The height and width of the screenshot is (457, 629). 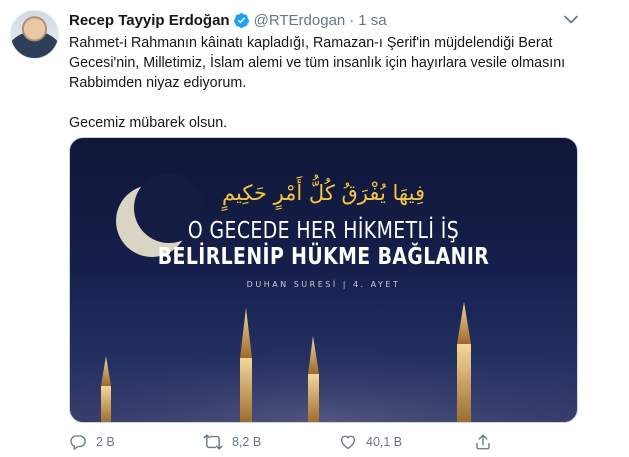 What do you see at coordinates (105, 442) in the screenshot?
I see `reply-count: 2 B` at bounding box center [105, 442].